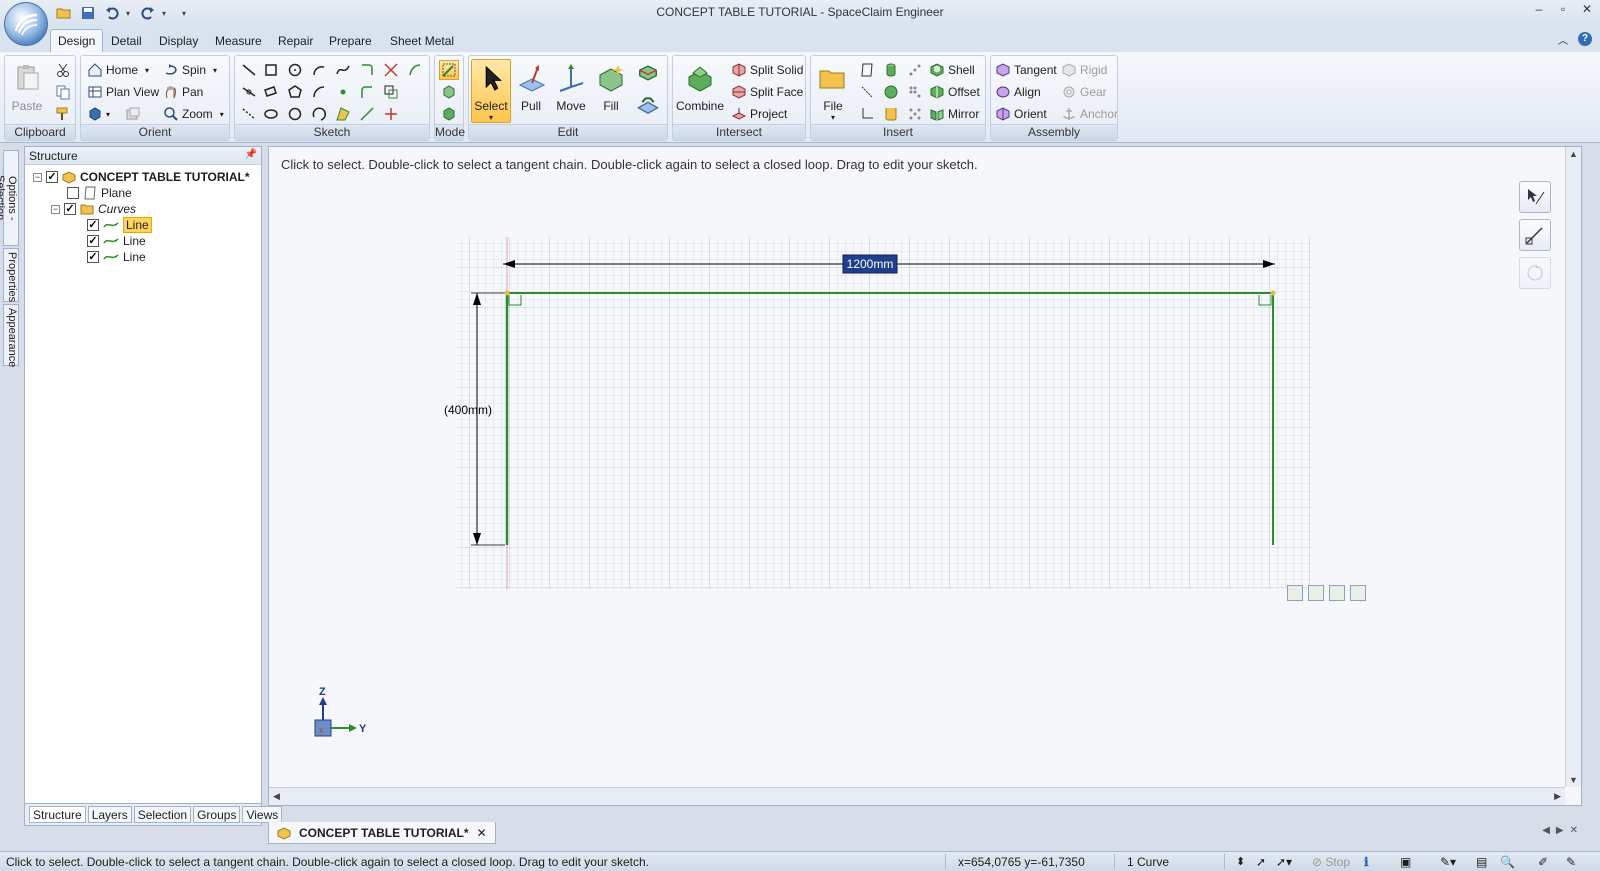 The image size is (1600, 871). Describe the element at coordinates (109, 814) in the screenshot. I see `panel-tab-layers: Layers` at that location.